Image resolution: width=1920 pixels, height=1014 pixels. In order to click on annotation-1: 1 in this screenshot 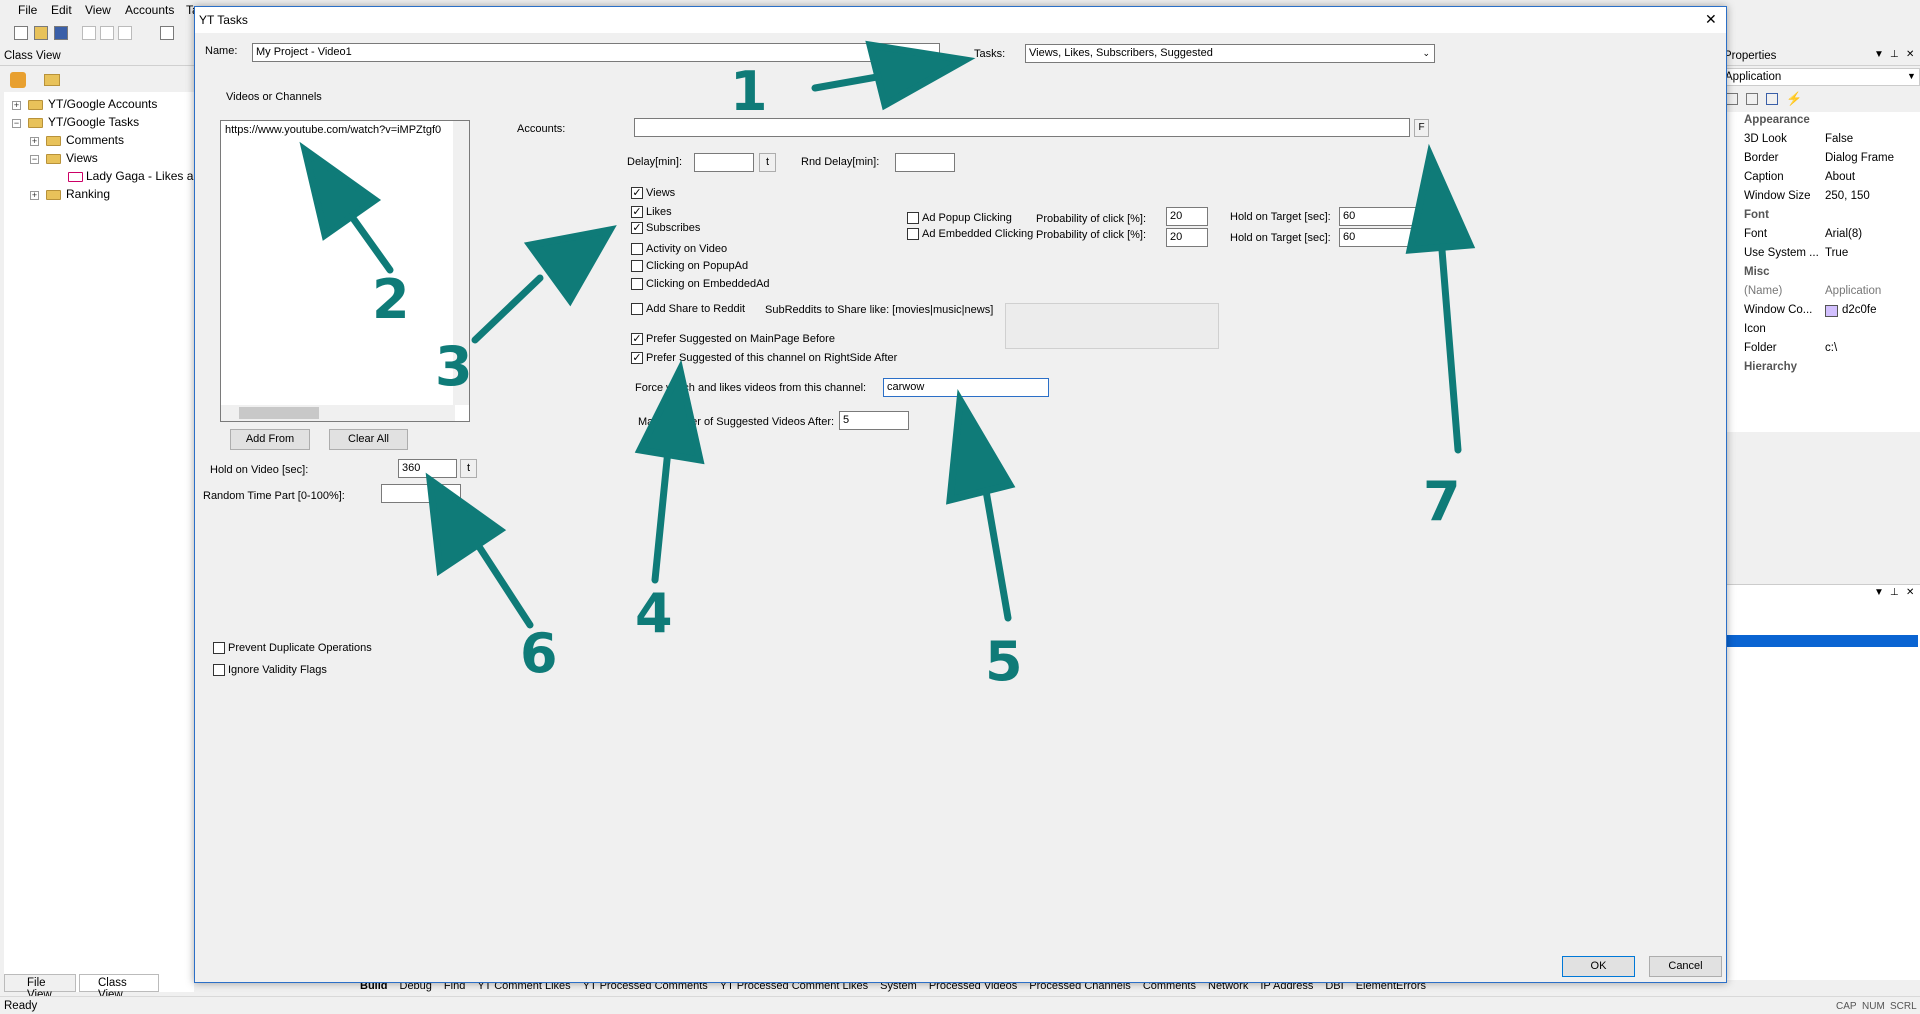, I will do `click(749, 91)`.